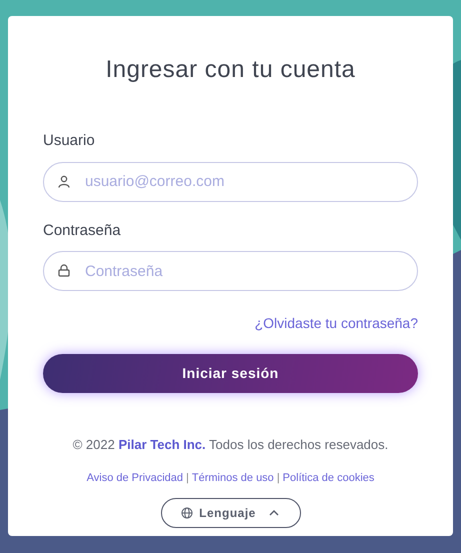  What do you see at coordinates (230, 271) in the screenshot?
I see `password-field: Contraseña` at bounding box center [230, 271].